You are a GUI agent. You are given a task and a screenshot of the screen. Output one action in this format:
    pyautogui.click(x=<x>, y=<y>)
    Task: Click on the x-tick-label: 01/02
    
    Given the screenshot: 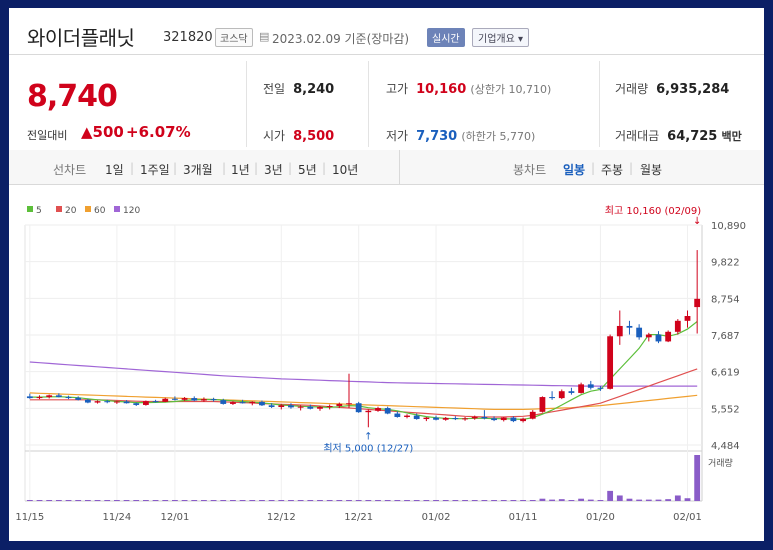 What is the action you would take?
    pyautogui.click(x=436, y=517)
    